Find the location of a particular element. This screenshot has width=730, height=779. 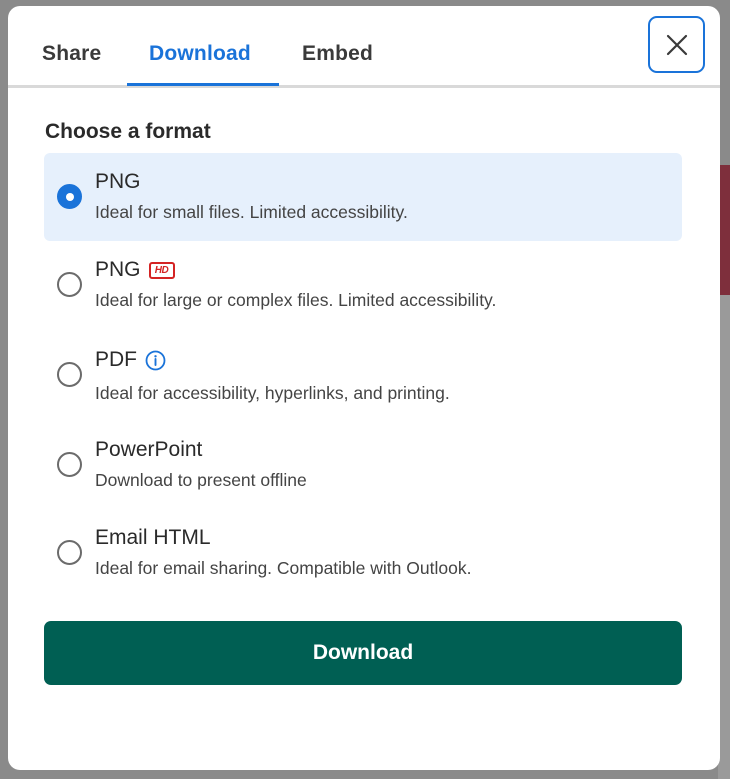

tab-download: Download is located at coordinates (200, 54).